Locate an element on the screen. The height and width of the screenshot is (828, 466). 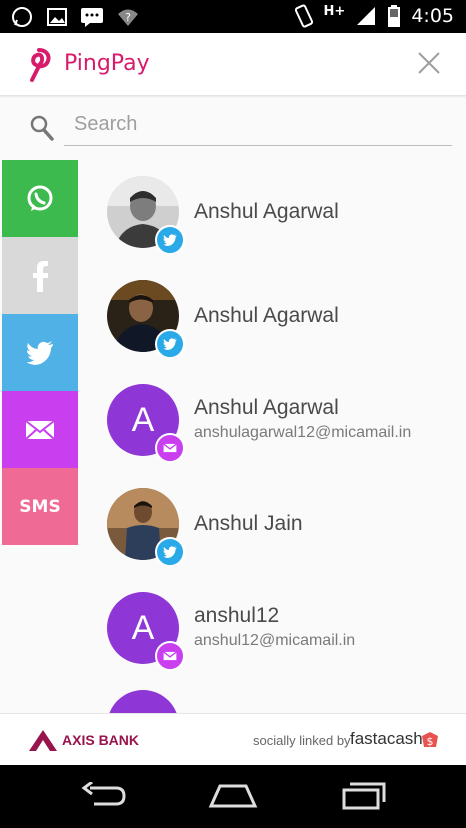
fastacash-brand: fastacash is located at coordinates (386, 738).